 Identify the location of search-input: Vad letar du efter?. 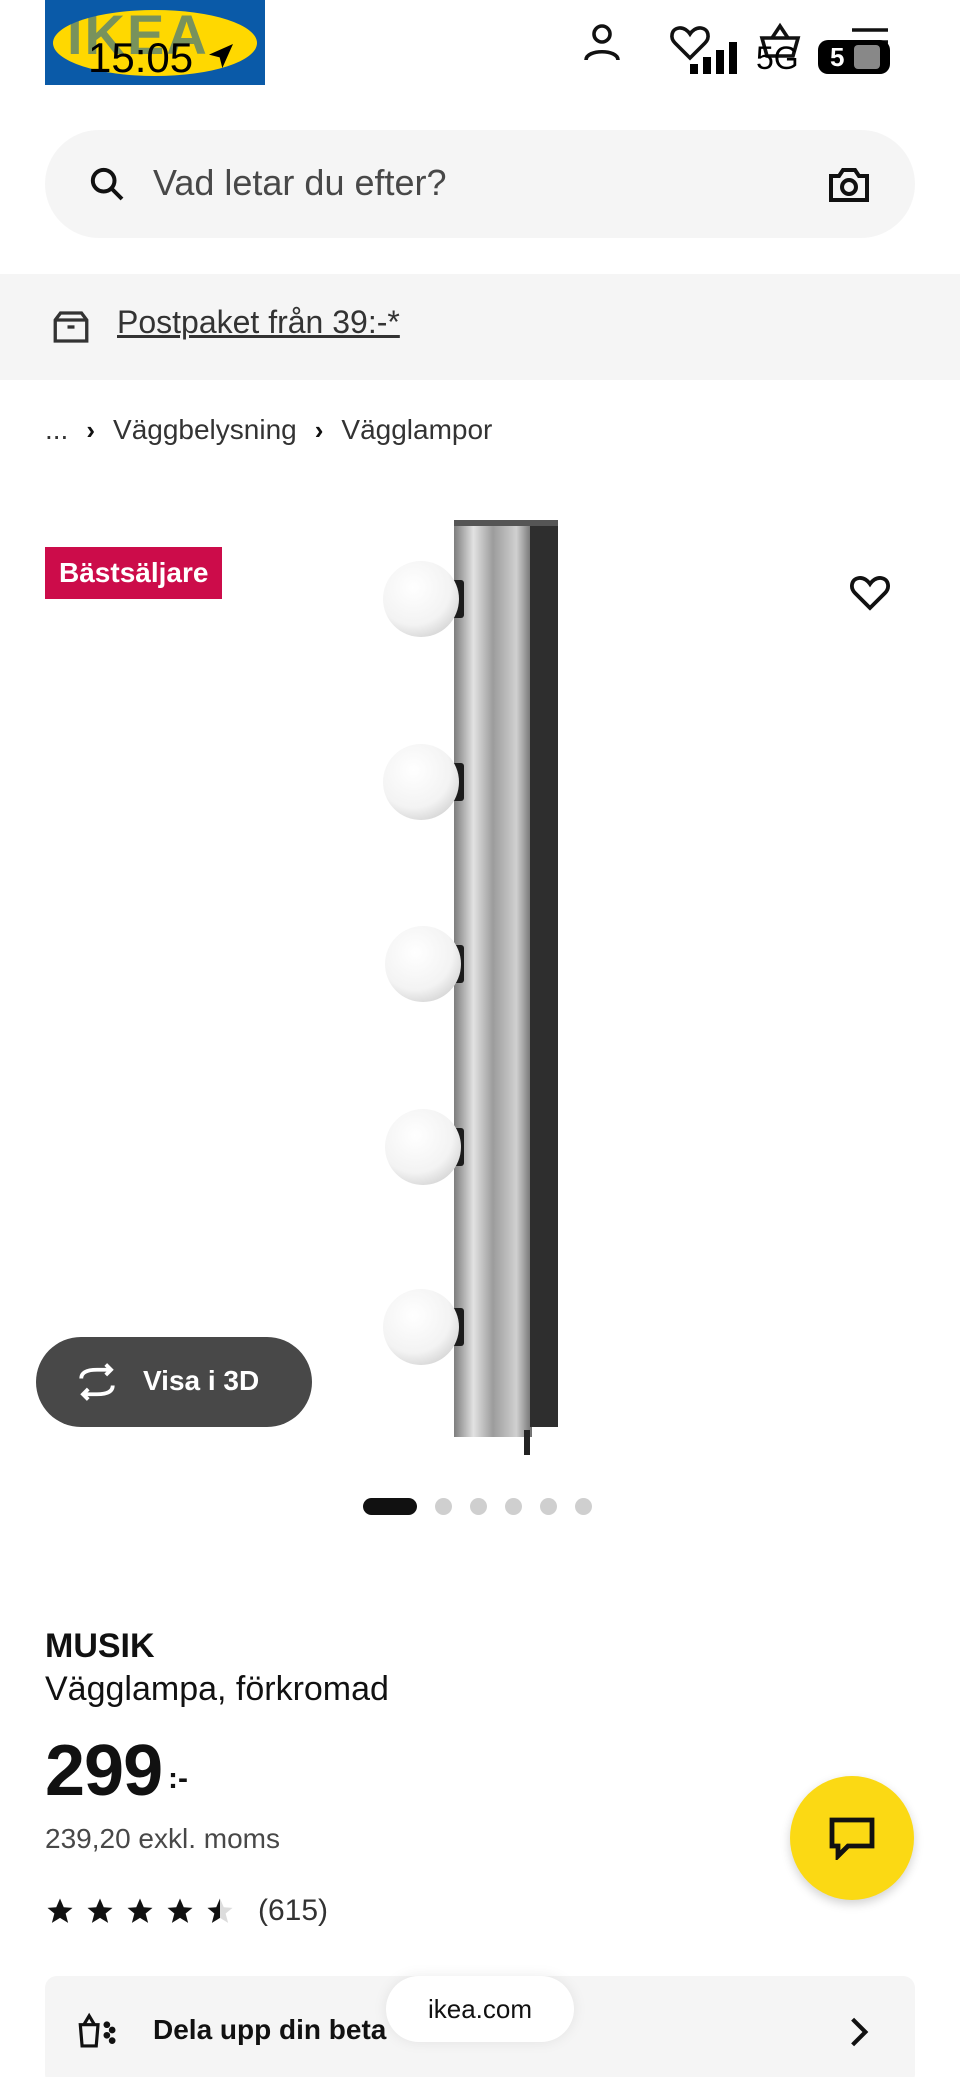
(300, 183).